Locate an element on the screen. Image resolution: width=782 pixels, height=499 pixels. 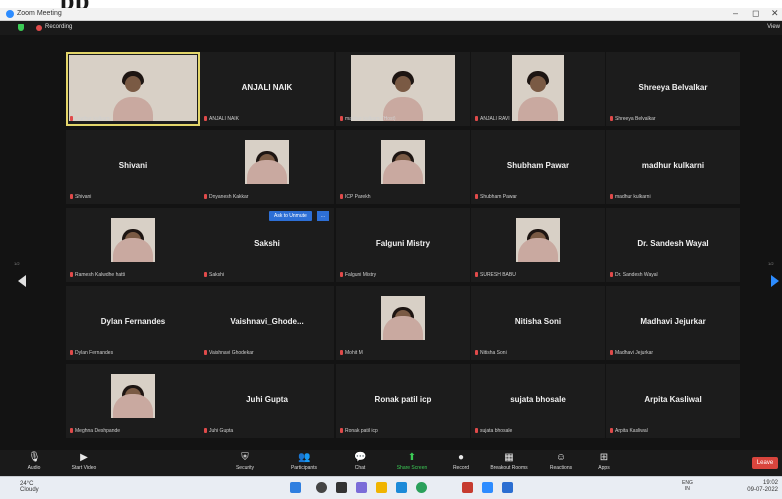
security-button: ⛨ Security is located at coordinates (245, 463).